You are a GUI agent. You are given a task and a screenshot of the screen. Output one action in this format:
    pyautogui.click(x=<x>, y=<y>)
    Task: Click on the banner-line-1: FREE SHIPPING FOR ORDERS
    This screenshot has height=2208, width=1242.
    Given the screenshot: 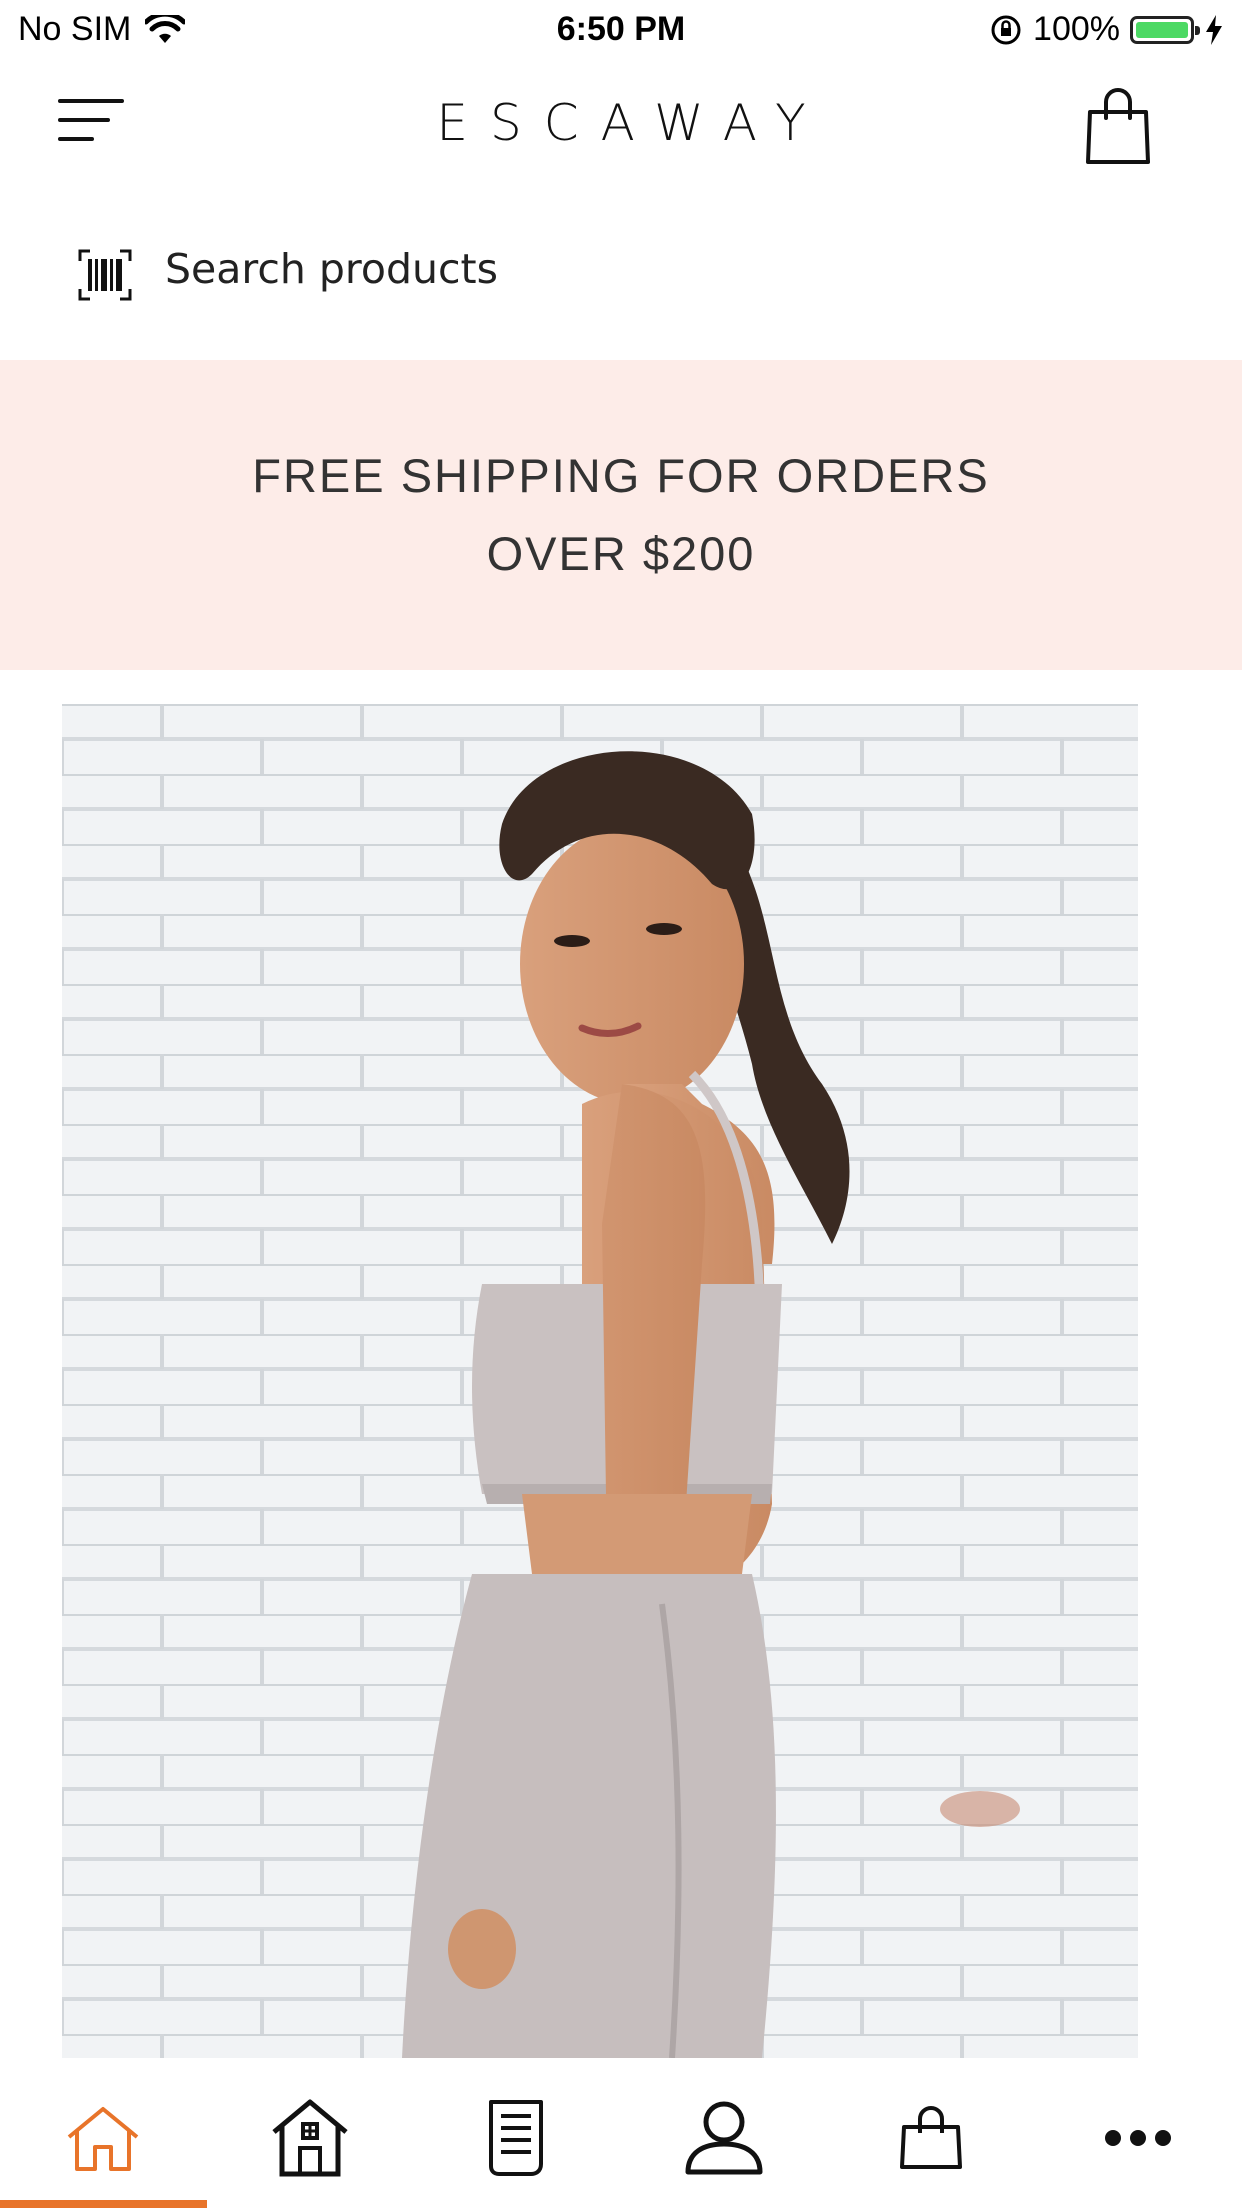 What is the action you would take?
    pyautogui.click(x=621, y=475)
    